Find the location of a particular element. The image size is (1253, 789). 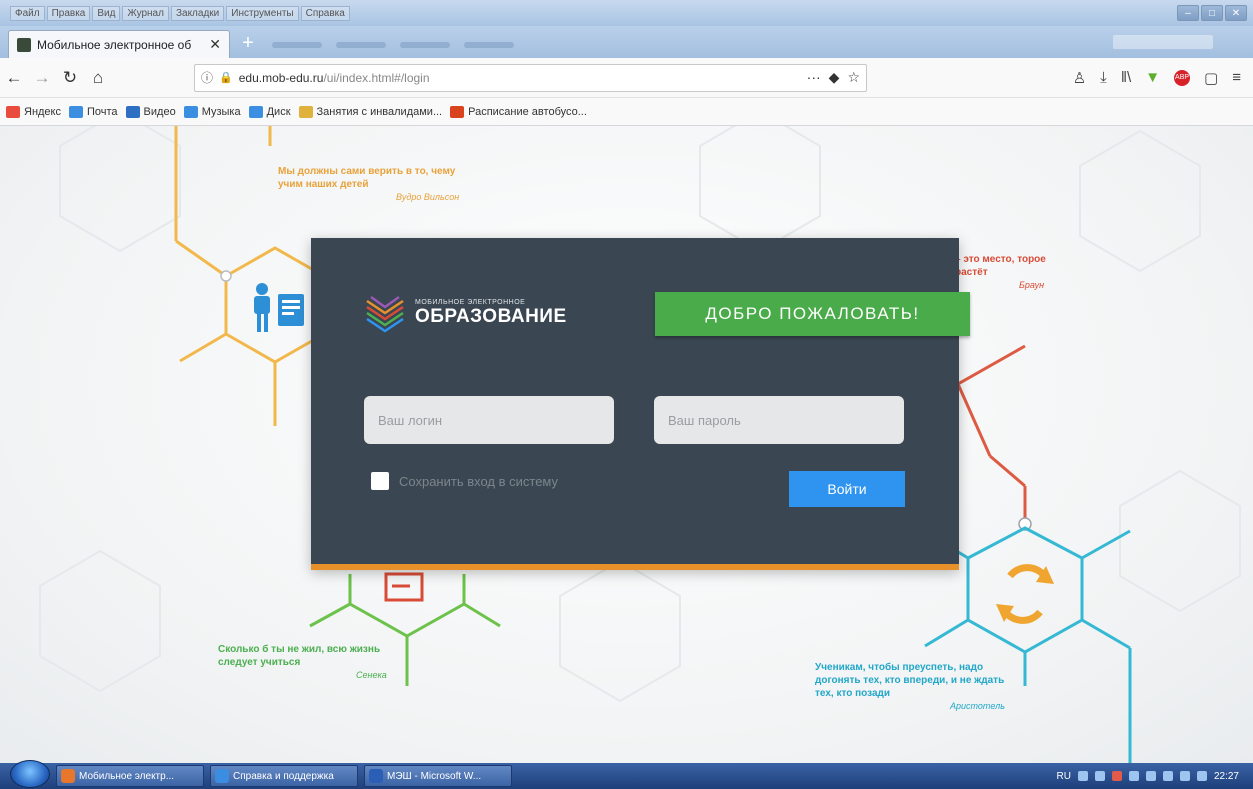

edit-document-icon is located at coordinates (404, 587).